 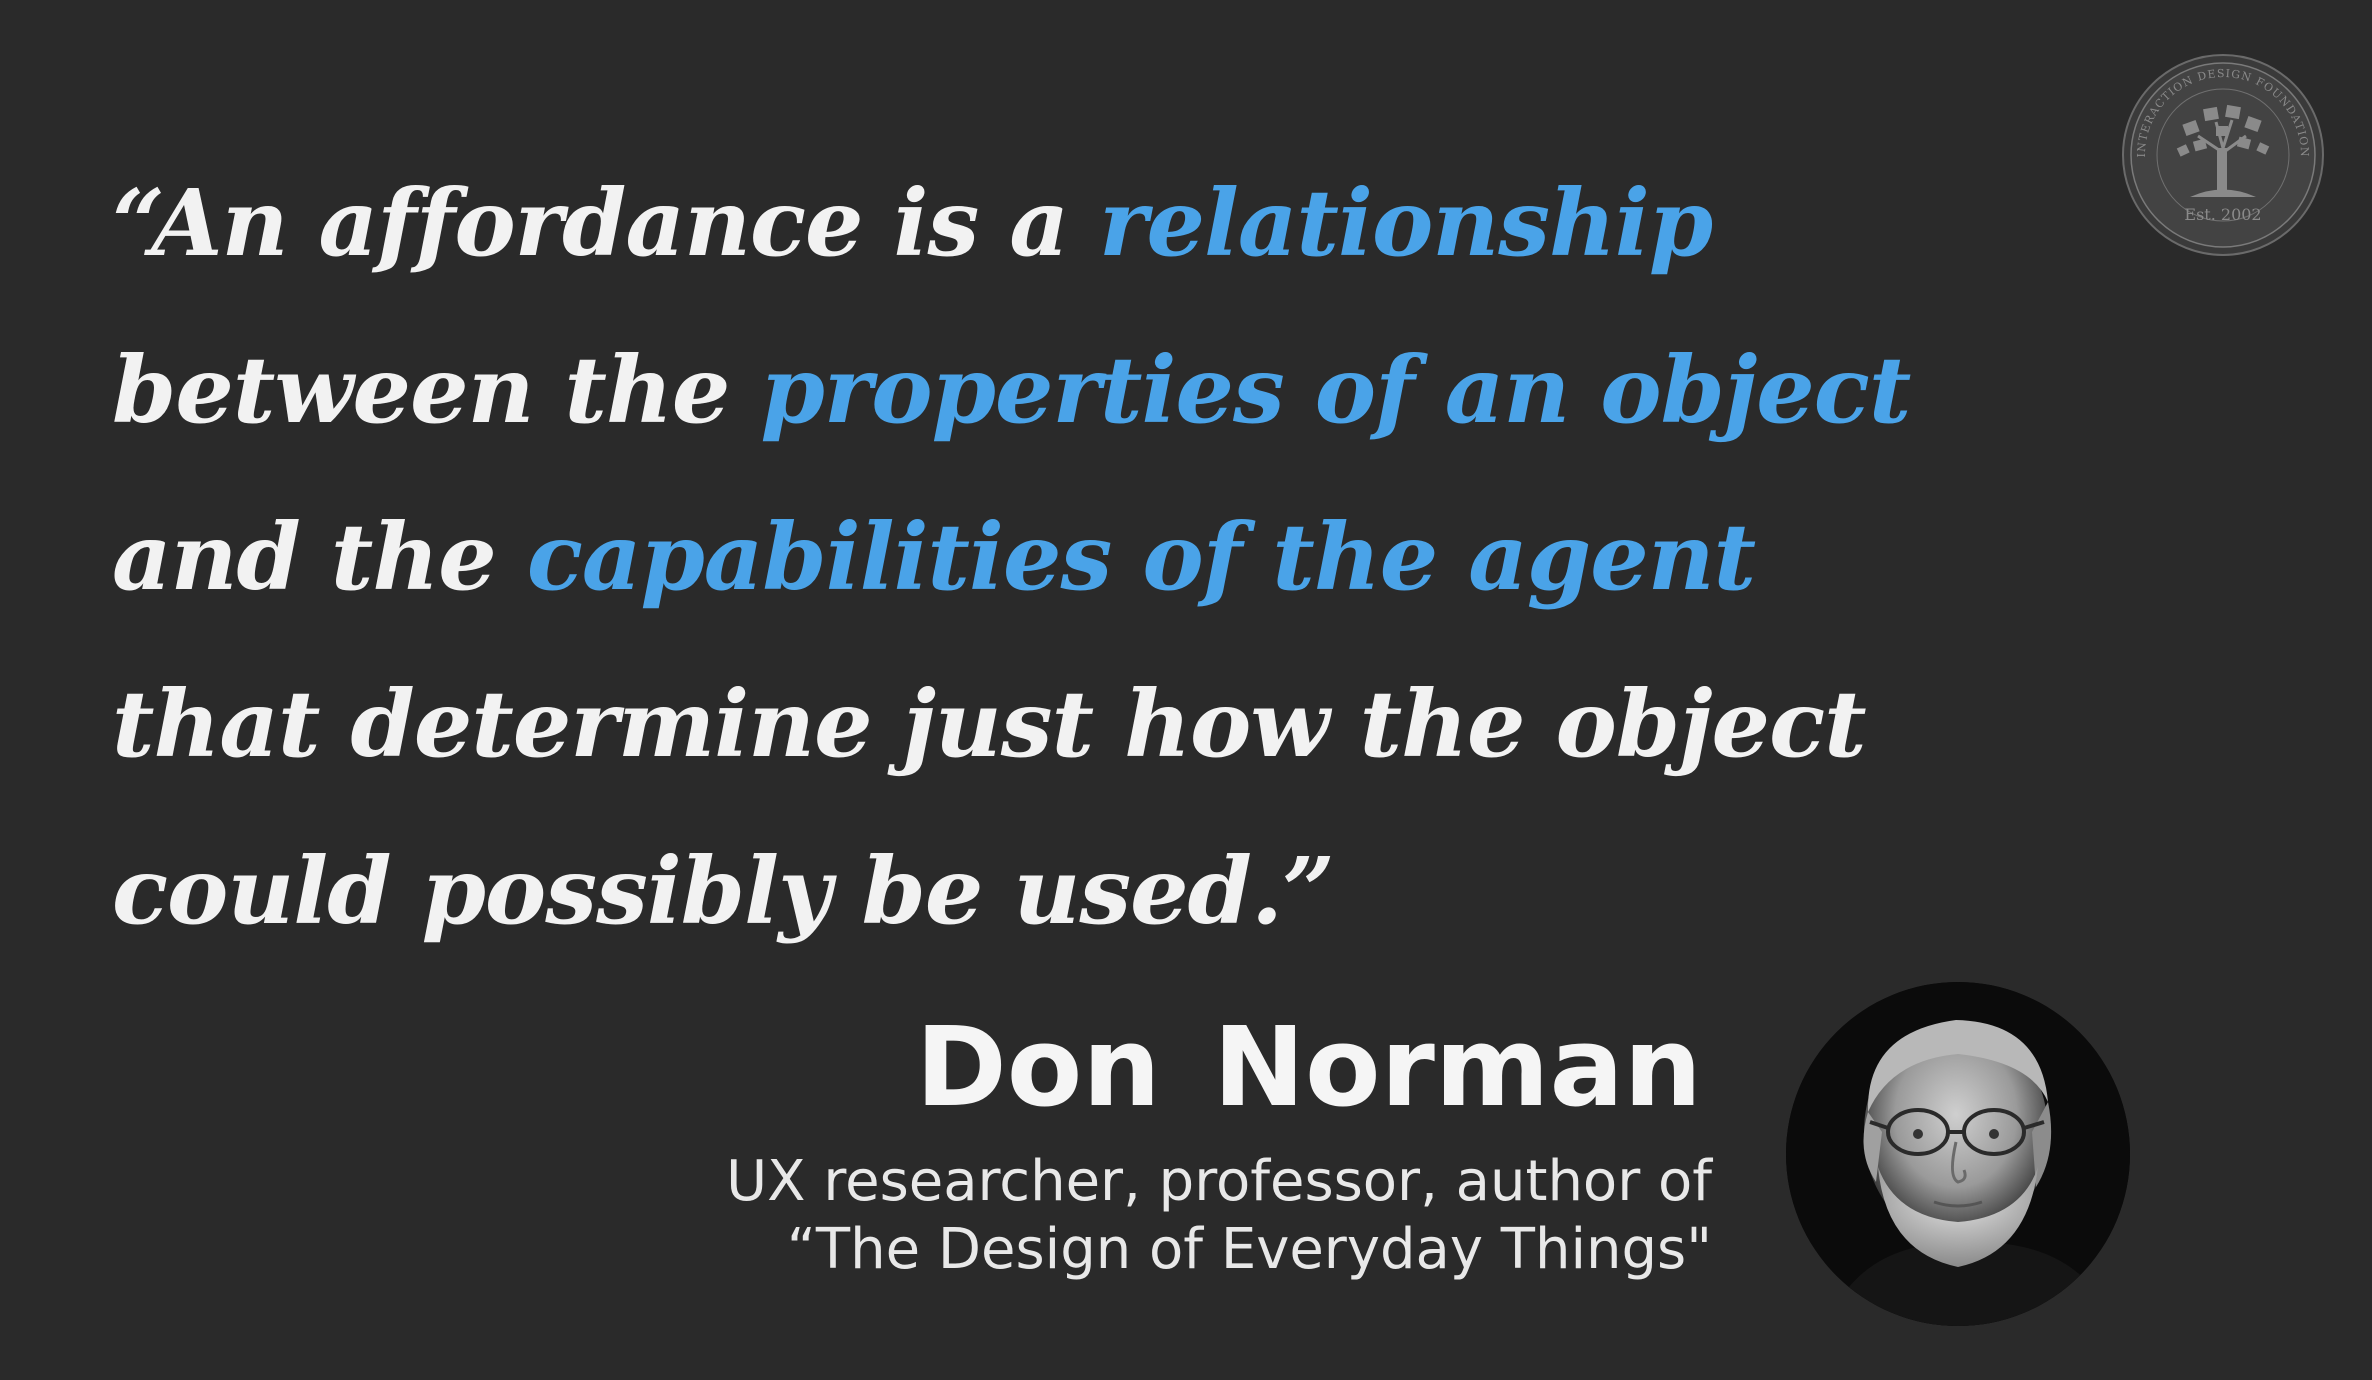 What do you see at coordinates (1405, 223) in the screenshot?
I see `quote-highlight: relationship` at bounding box center [1405, 223].